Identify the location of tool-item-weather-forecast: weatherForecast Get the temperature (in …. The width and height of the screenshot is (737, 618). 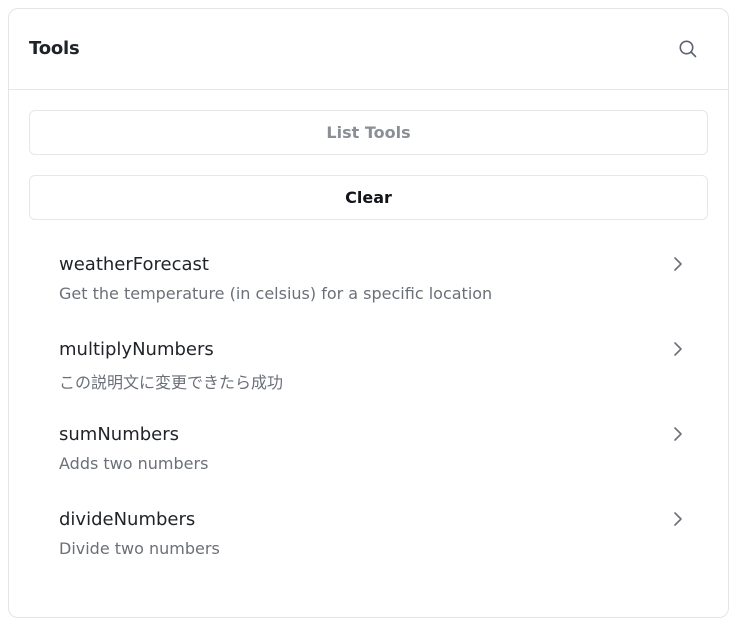
(368, 283).